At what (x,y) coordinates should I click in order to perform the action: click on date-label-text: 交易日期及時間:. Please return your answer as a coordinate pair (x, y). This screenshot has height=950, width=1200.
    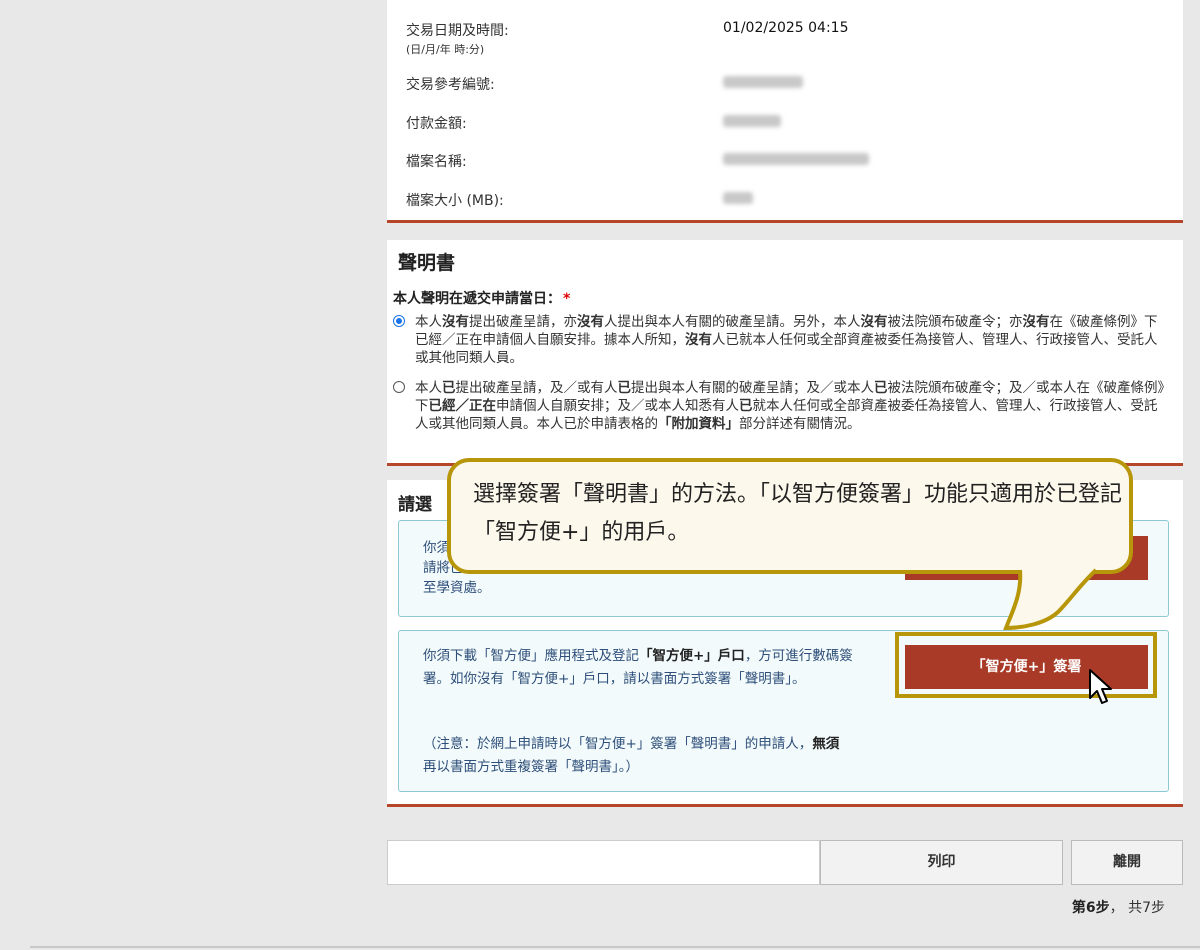
    Looking at the image, I should click on (457, 31).